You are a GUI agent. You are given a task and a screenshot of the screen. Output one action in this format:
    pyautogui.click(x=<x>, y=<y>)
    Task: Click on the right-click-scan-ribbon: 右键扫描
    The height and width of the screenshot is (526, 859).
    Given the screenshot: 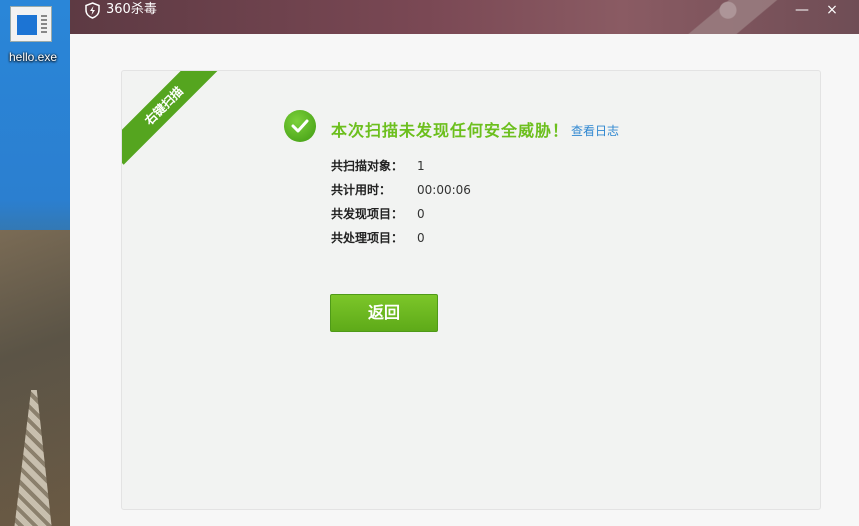 What is the action you would take?
    pyautogui.click(x=172, y=118)
    